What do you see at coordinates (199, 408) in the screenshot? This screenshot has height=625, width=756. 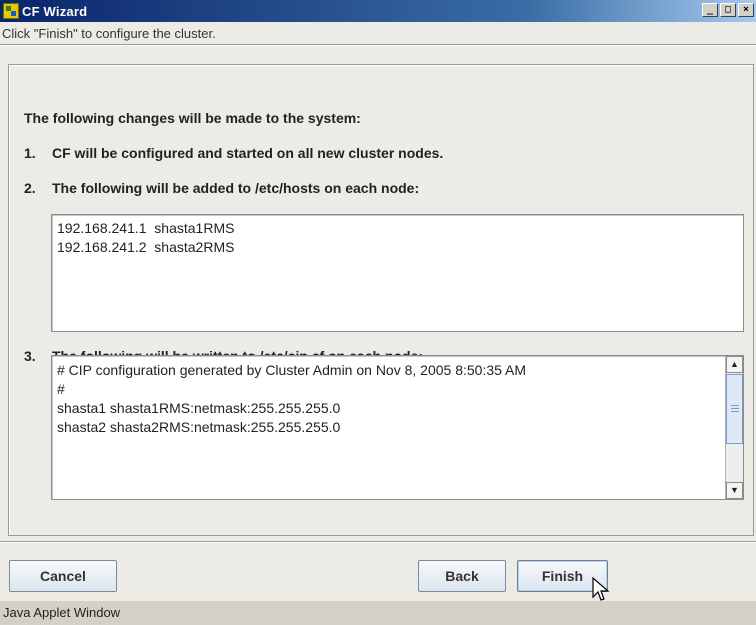 I see `cip-line: shasta1 shasta1RMS:netmask:255.255.255.0` at bounding box center [199, 408].